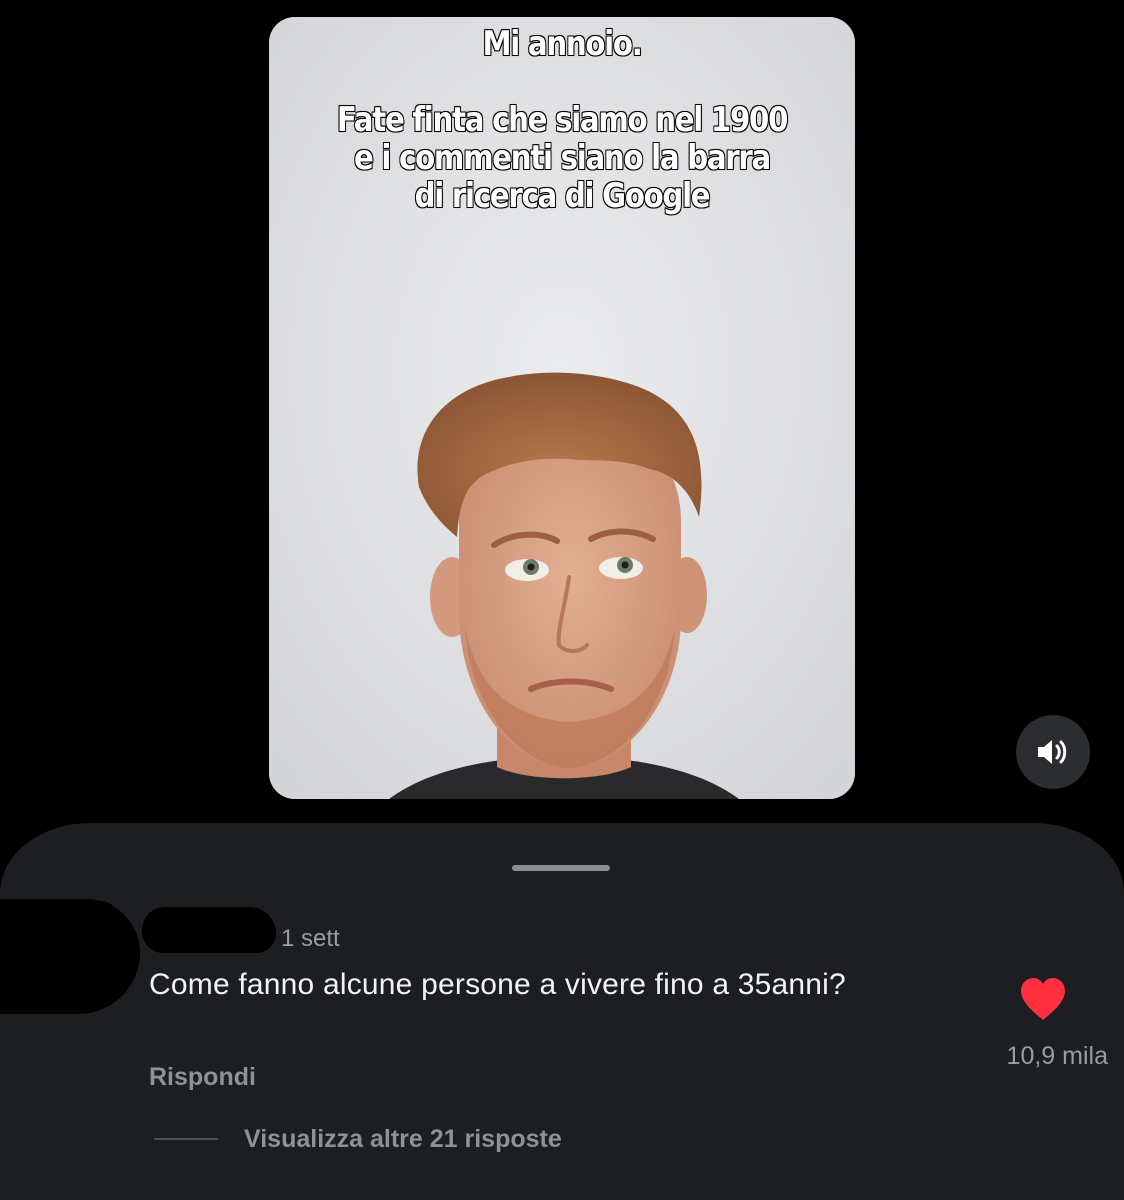  Describe the element at coordinates (186, 1139) in the screenshot. I see `replies-divider` at that location.